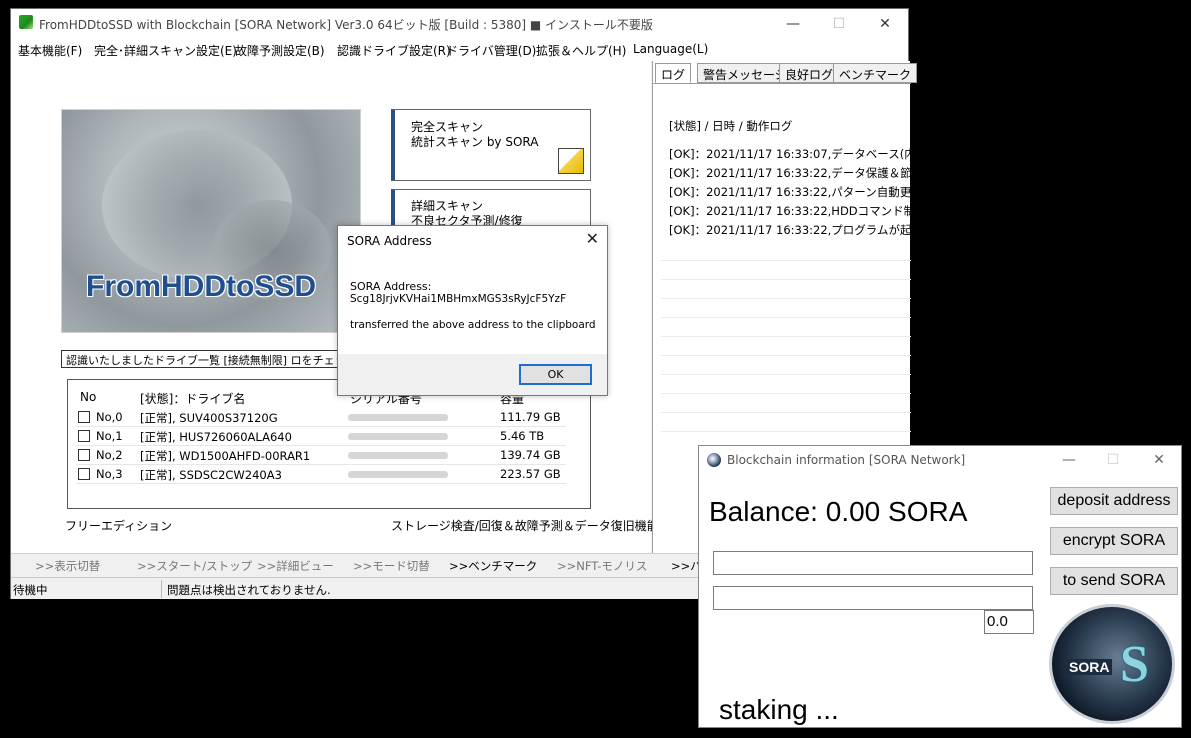 Image resolution: width=1191 pixels, height=738 pixels. I want to click on edition-label: フリーエディション, so click(119, 526).